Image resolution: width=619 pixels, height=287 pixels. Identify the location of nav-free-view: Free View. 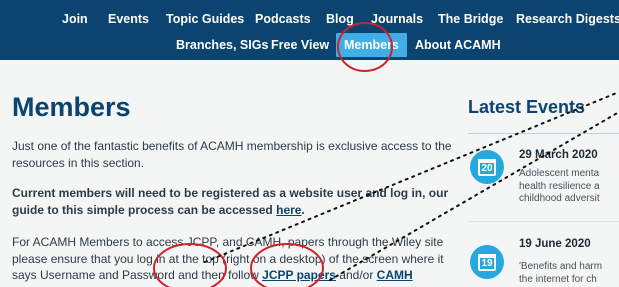
(300, 45).